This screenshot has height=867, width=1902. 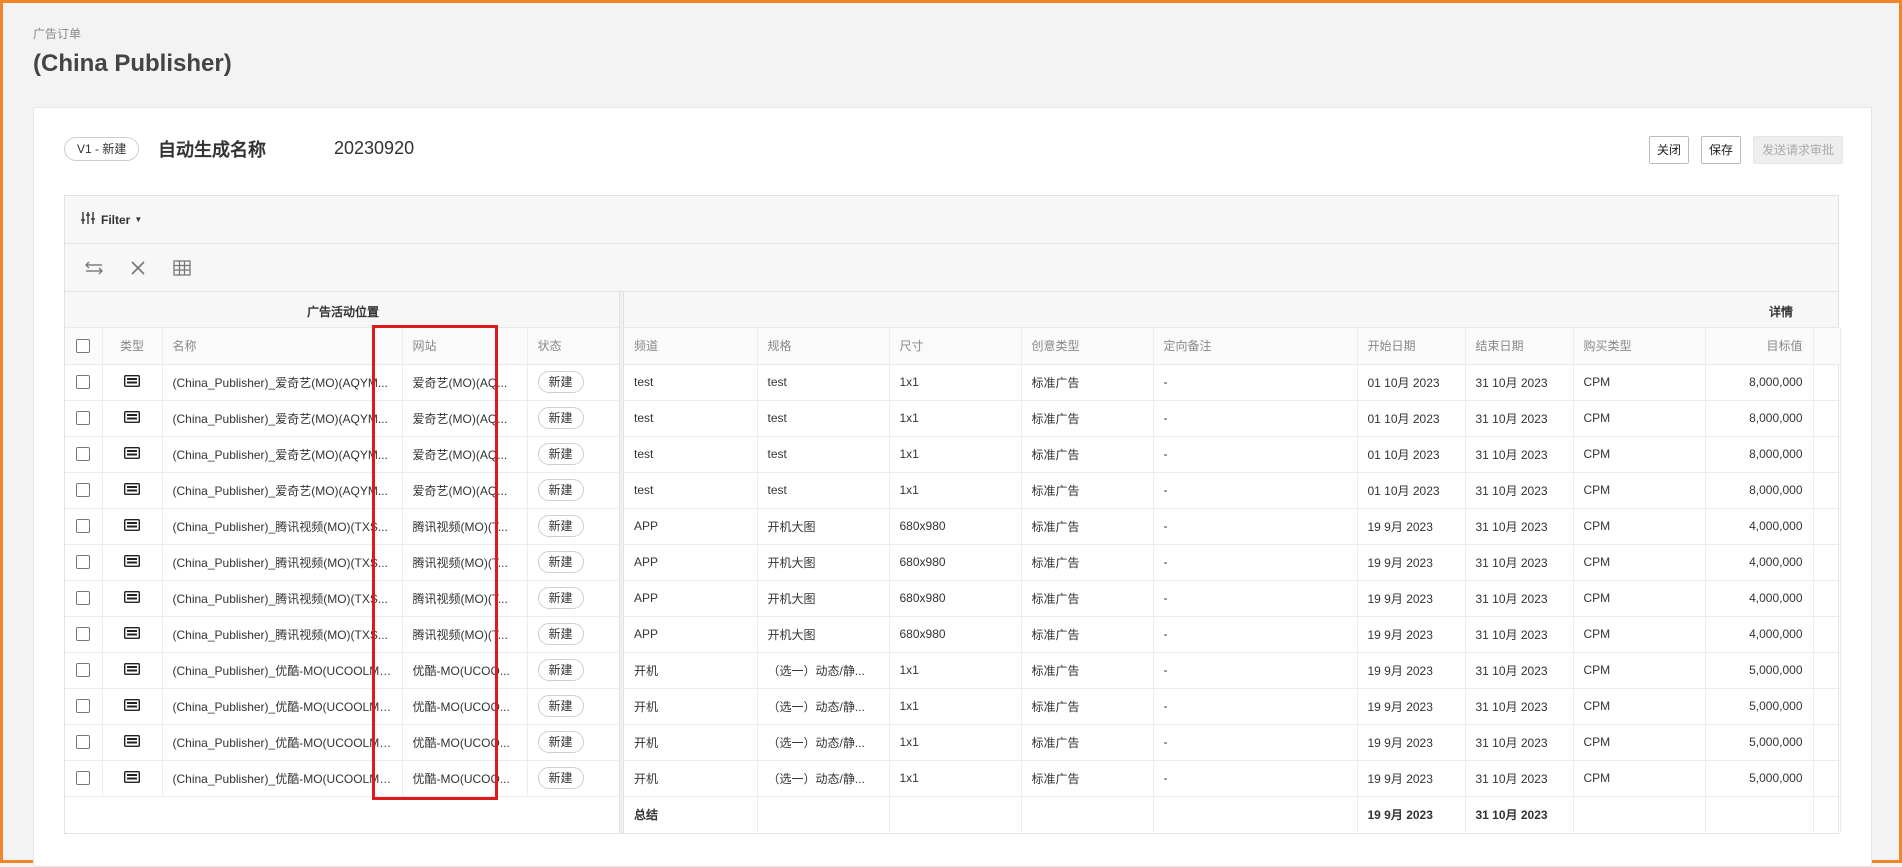 I want to click on row-target: 5,000,000, so click(x=1759, y=706).